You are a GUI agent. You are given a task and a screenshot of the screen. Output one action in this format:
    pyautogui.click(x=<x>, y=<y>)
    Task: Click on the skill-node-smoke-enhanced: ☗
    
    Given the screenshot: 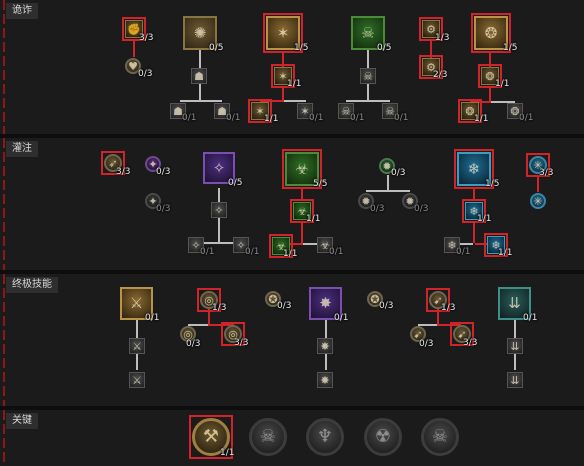 What is the action you would take?
    pyautogui.click(x=199, y=76)
    